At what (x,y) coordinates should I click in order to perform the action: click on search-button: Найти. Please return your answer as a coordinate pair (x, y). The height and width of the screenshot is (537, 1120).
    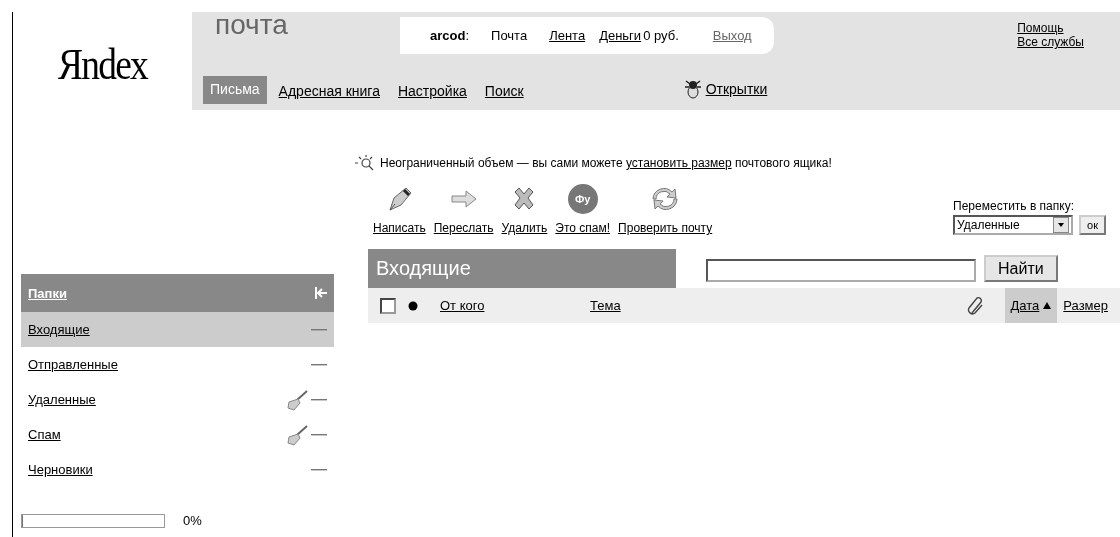
    Looking at the image, I should click on (1021, 268).